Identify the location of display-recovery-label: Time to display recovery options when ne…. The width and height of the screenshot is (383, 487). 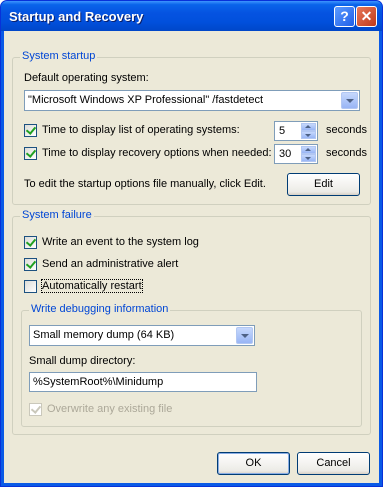
(157, 153).